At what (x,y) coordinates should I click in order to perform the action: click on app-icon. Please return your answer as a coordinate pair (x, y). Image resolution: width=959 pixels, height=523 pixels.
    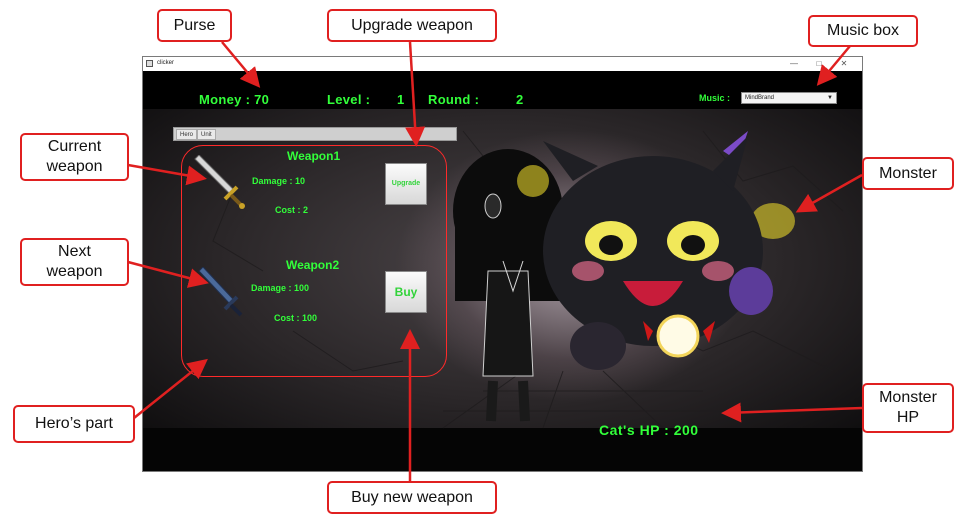
    Looking at the image, I should click on (149, 63).